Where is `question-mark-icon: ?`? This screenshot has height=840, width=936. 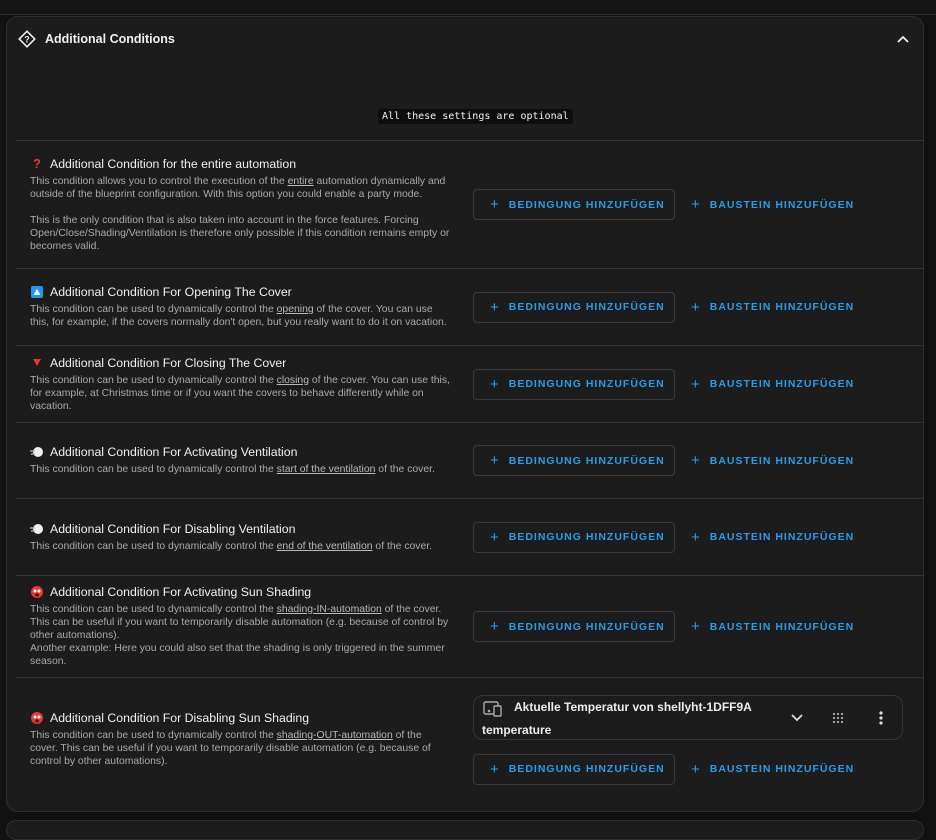 question-mark-icon: ? is located at coordinates (37, 163).